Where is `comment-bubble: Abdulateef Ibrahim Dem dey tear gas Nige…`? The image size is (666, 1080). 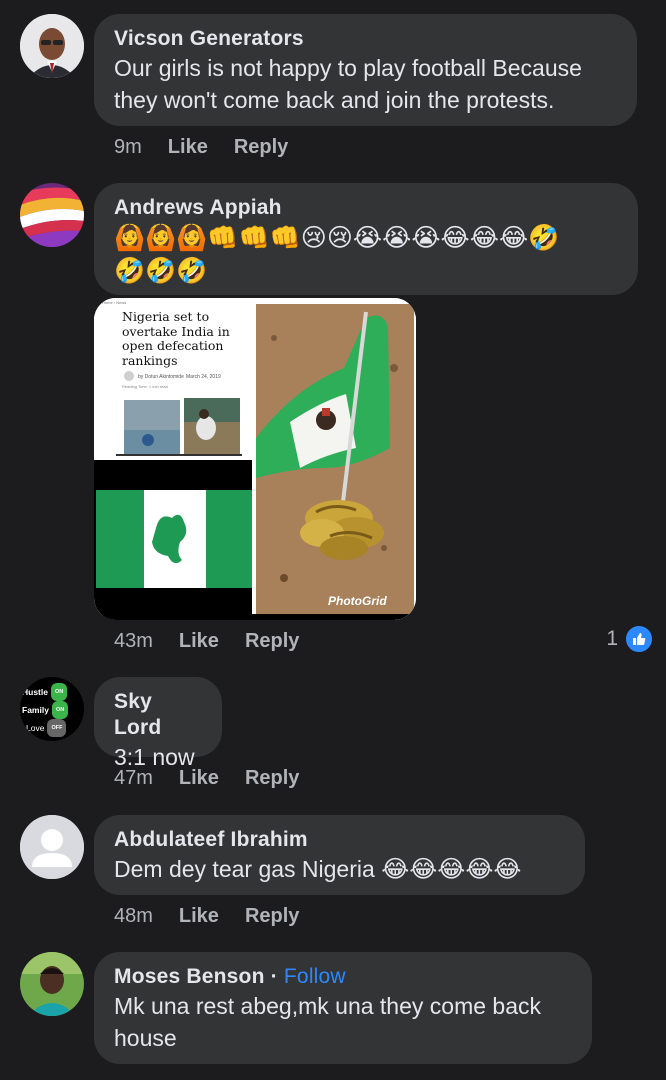
comment-bubble: Abdulateef Ibrahim Dem dey tear gas Nige… is located at coordinates (339, 855).